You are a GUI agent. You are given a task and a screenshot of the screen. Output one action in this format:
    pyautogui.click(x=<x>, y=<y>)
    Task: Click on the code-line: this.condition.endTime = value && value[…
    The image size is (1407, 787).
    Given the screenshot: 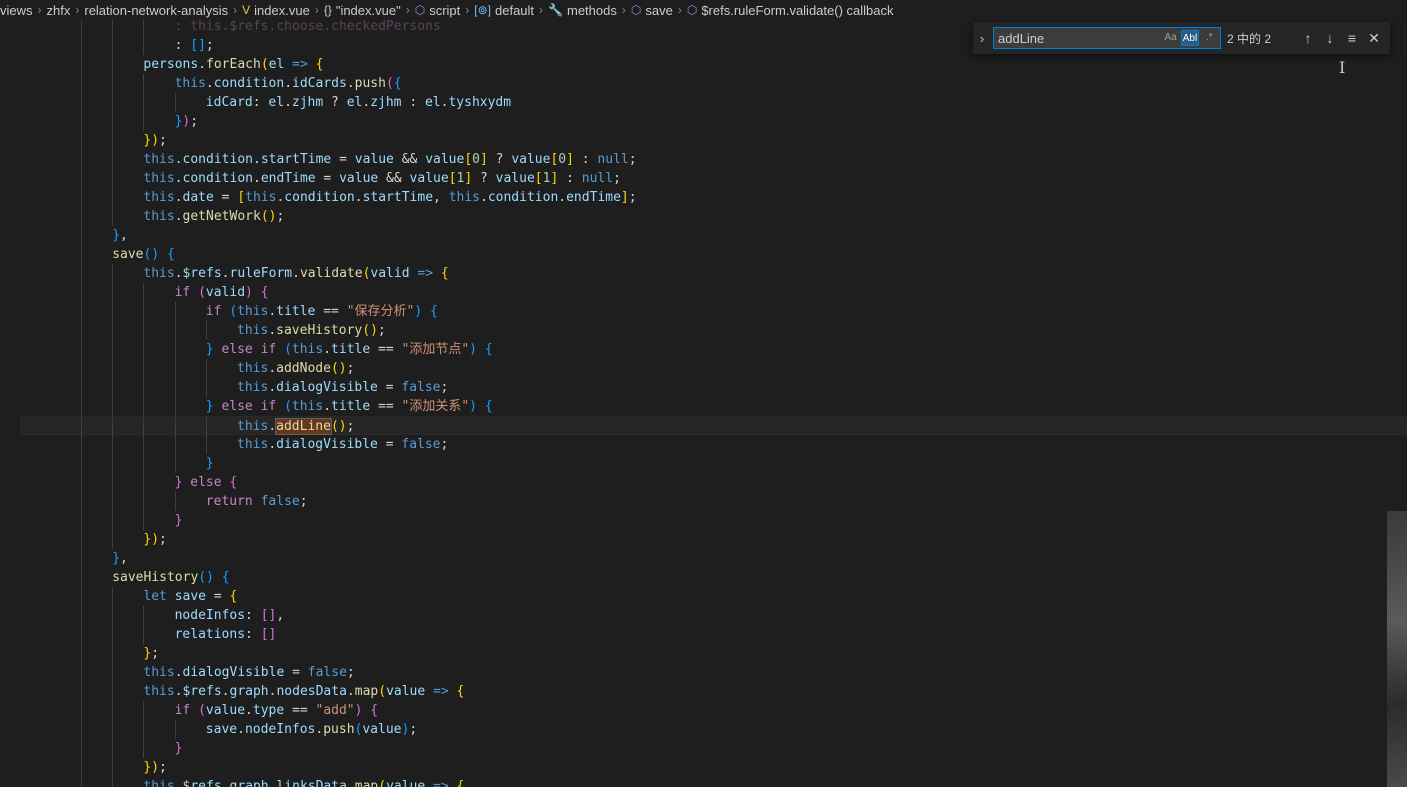 What is the action you would take?
    pyautogui.click(x=703, y=178)
    